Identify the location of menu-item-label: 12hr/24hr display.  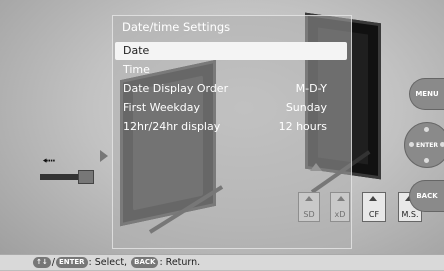
(172, 126).